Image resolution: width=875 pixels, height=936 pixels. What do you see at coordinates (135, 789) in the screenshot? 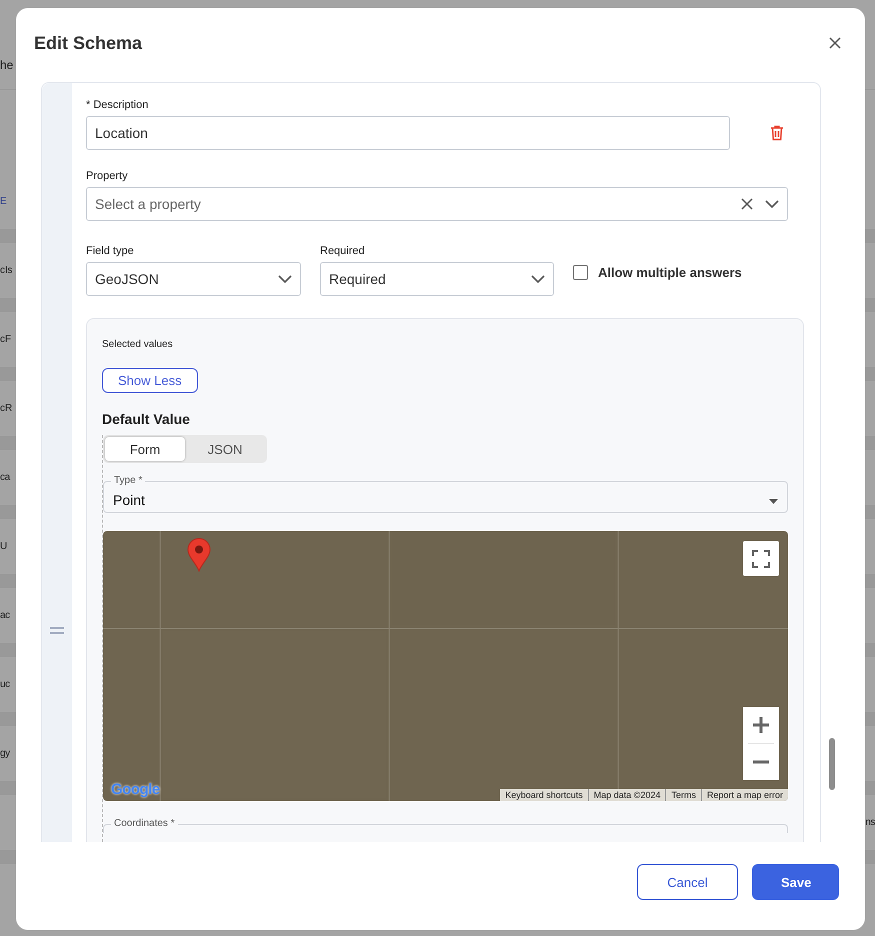
I see `map-logo: Google` at bounding box center [135, 789].